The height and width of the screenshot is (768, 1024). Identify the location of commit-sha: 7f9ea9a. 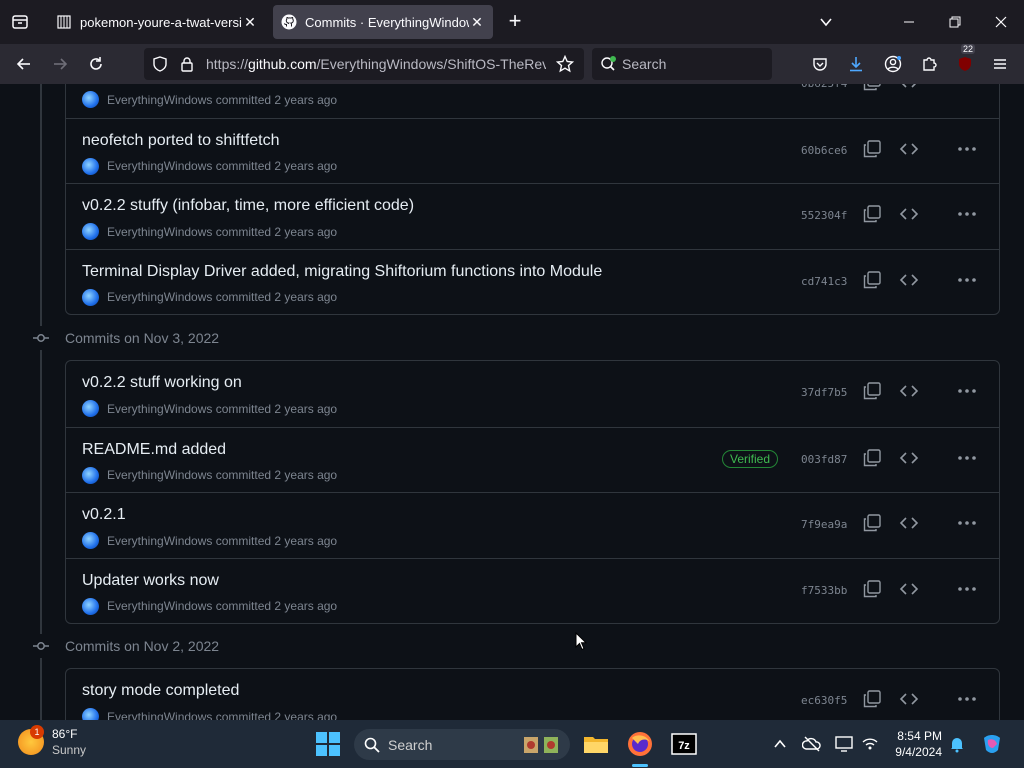
(824, 524).